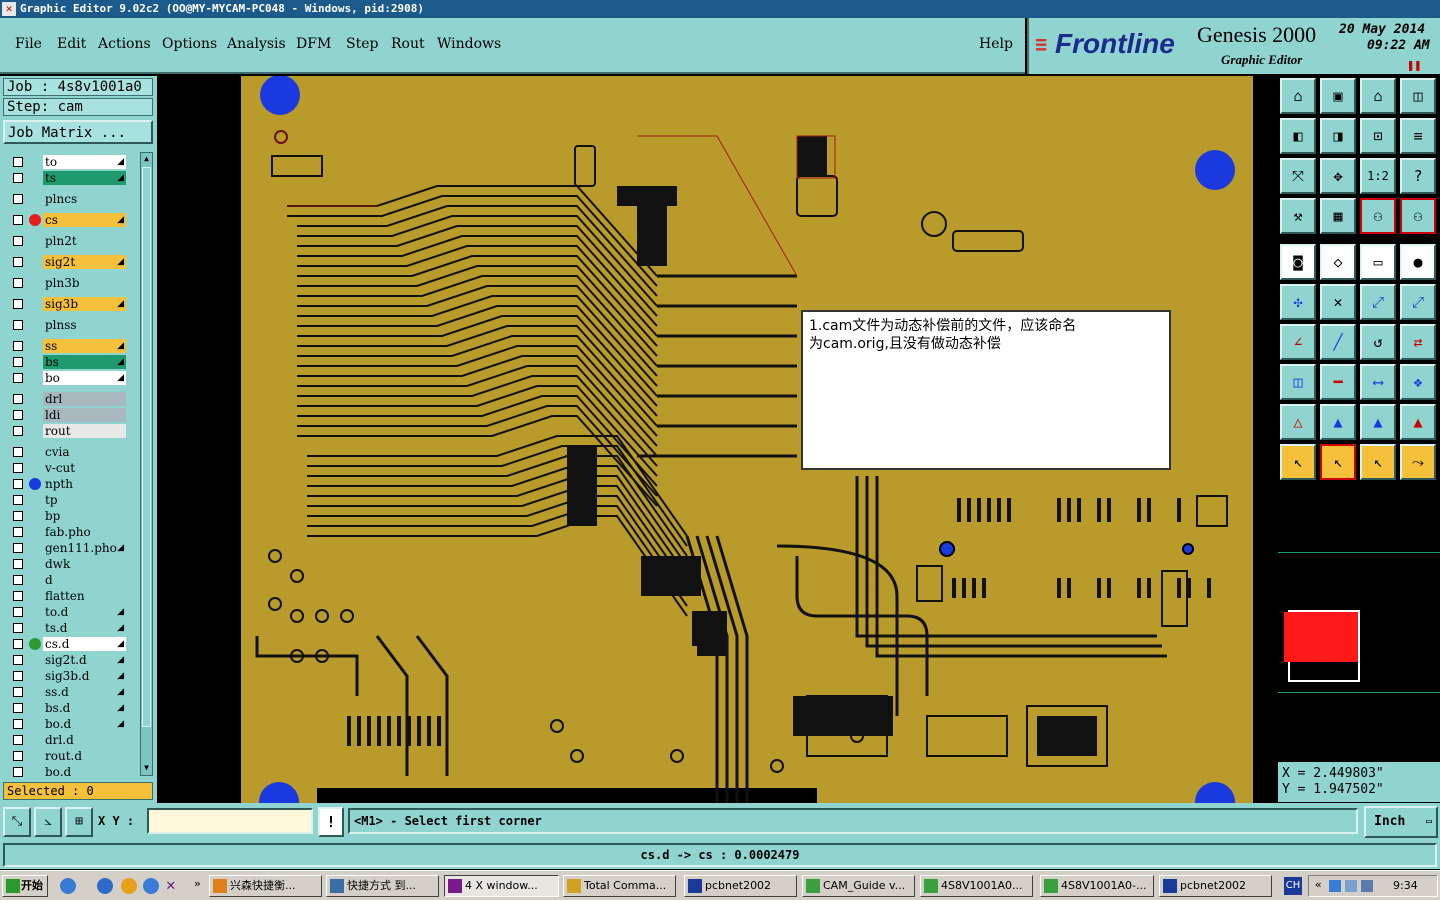 The image size is (1440, 900). Describe the element at coordinates (84, 283) in the screenshot. I see `layer-name: pln3b` at that location.